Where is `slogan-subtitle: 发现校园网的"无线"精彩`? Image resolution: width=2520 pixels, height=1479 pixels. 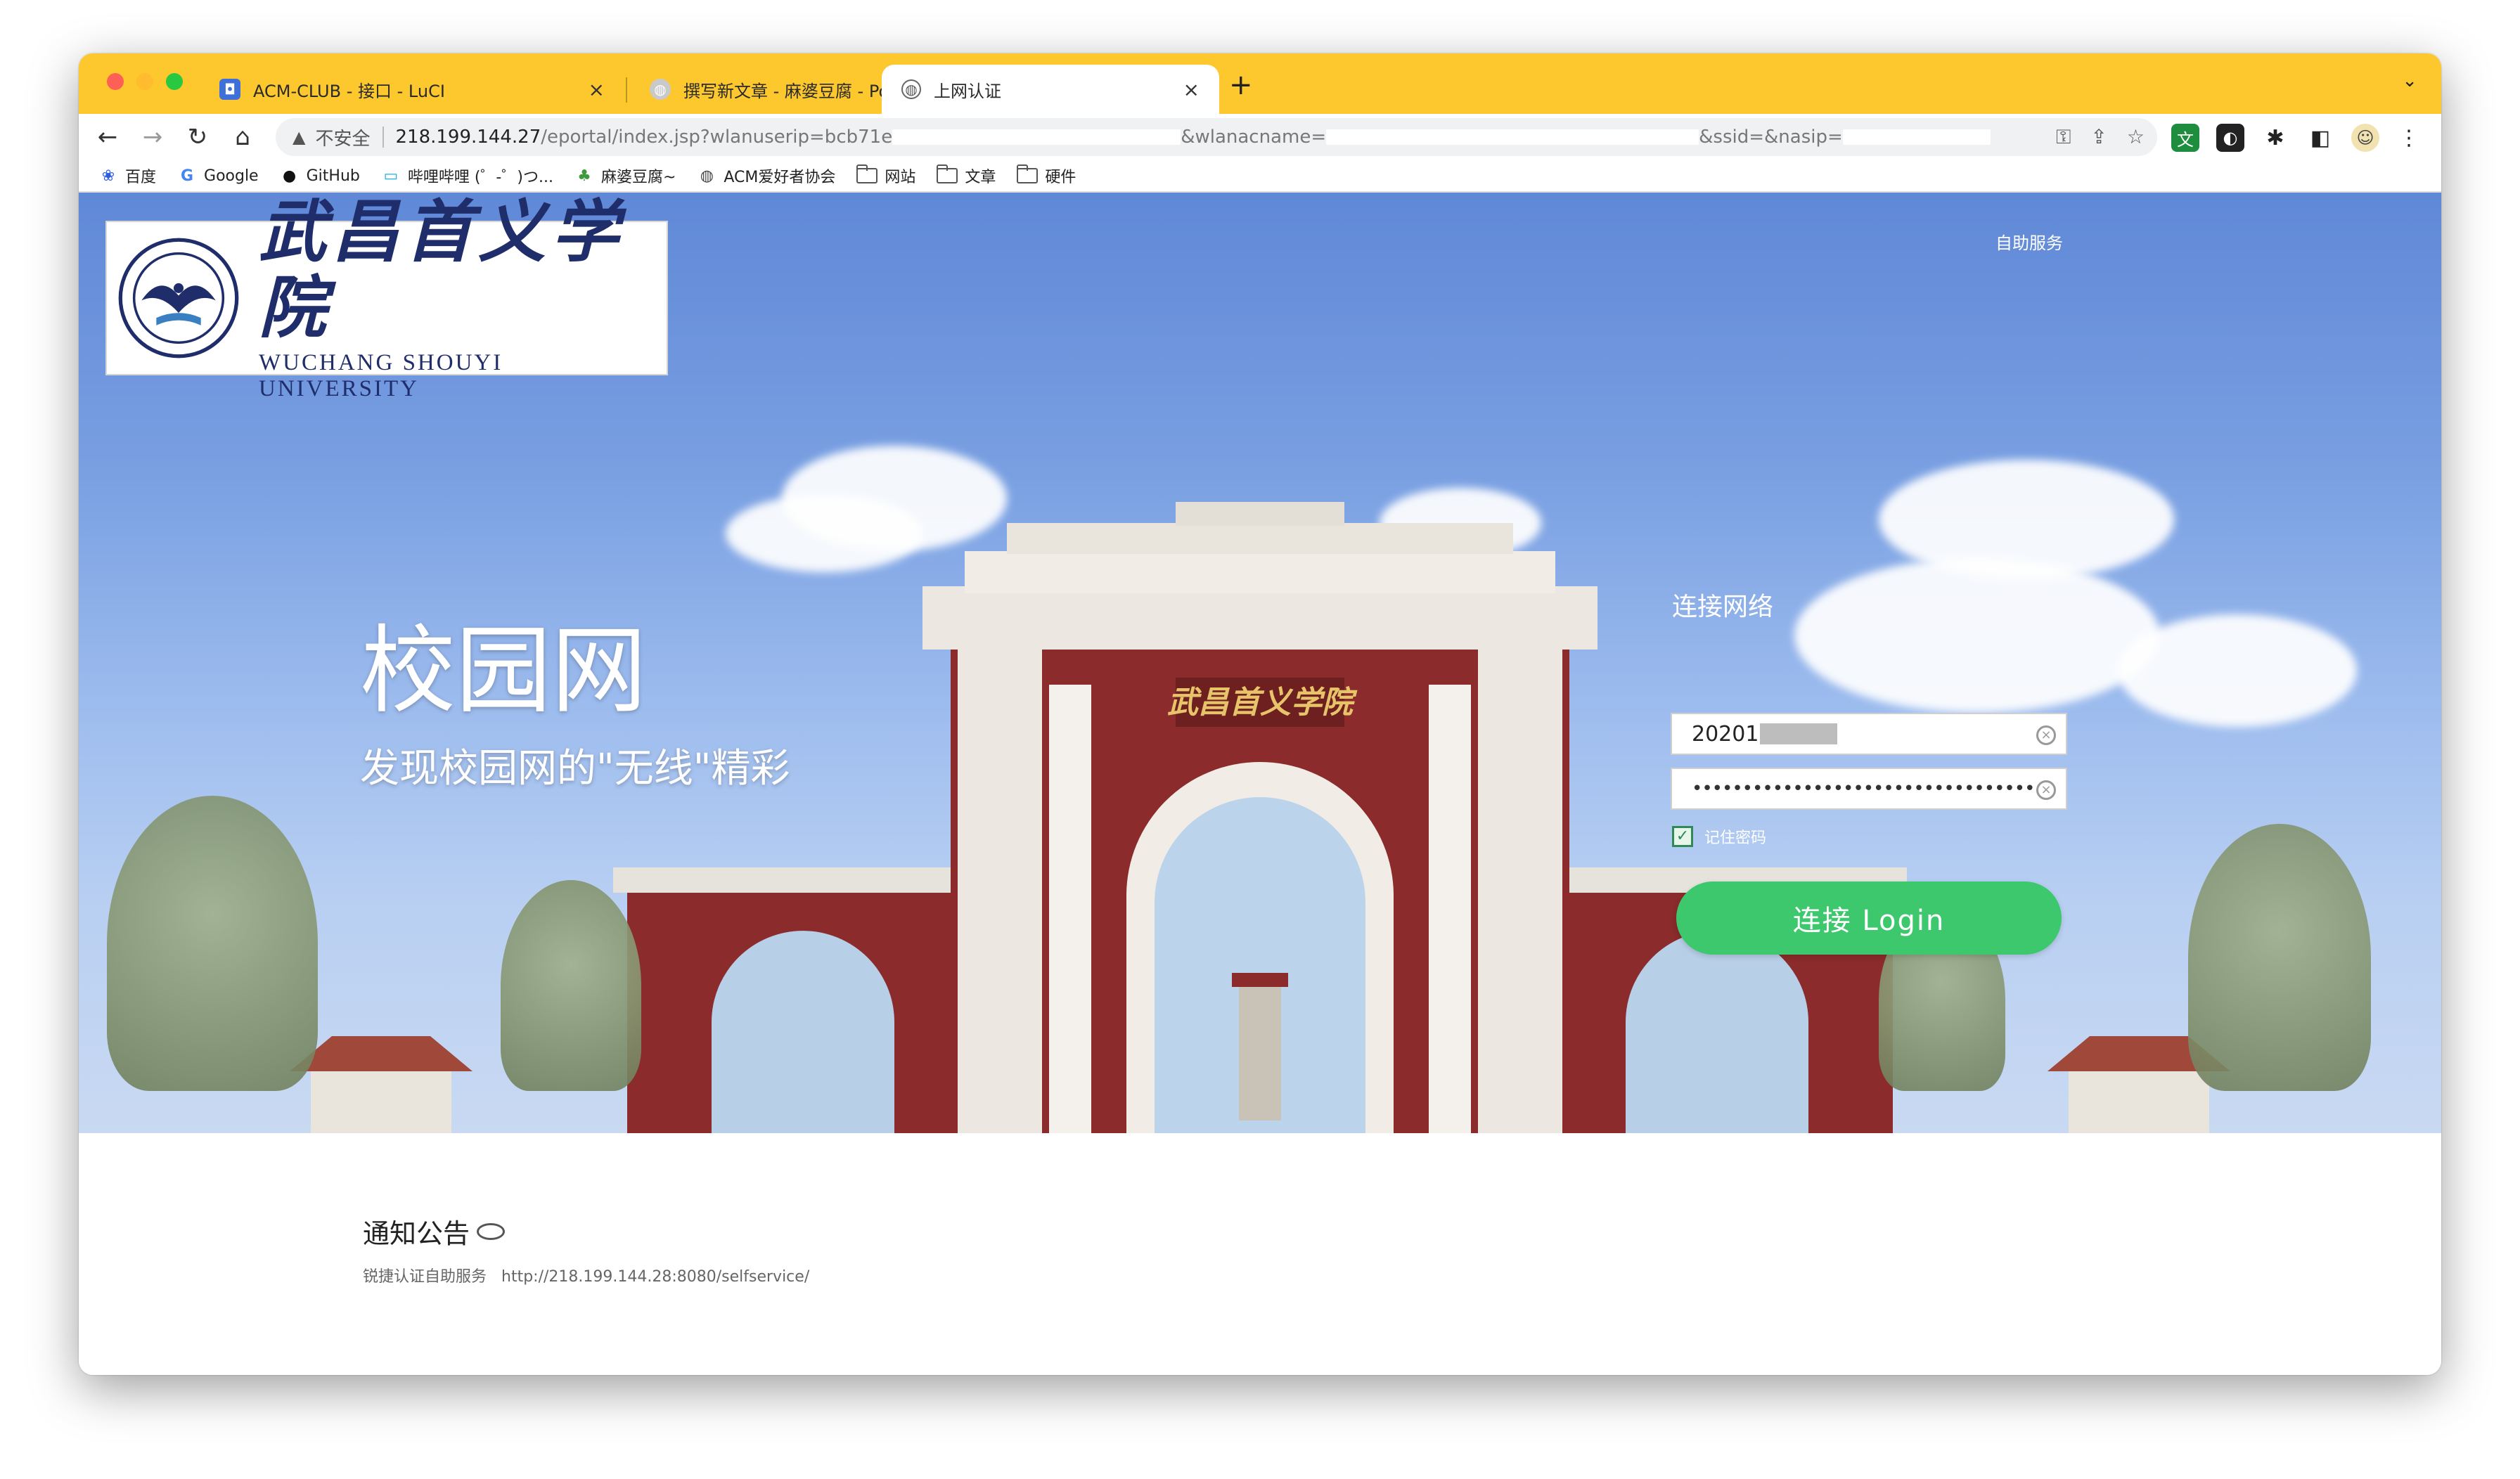 slogan-subtitle: 发现校园网的"无线"精彩 is located at coordinates (575, 769).